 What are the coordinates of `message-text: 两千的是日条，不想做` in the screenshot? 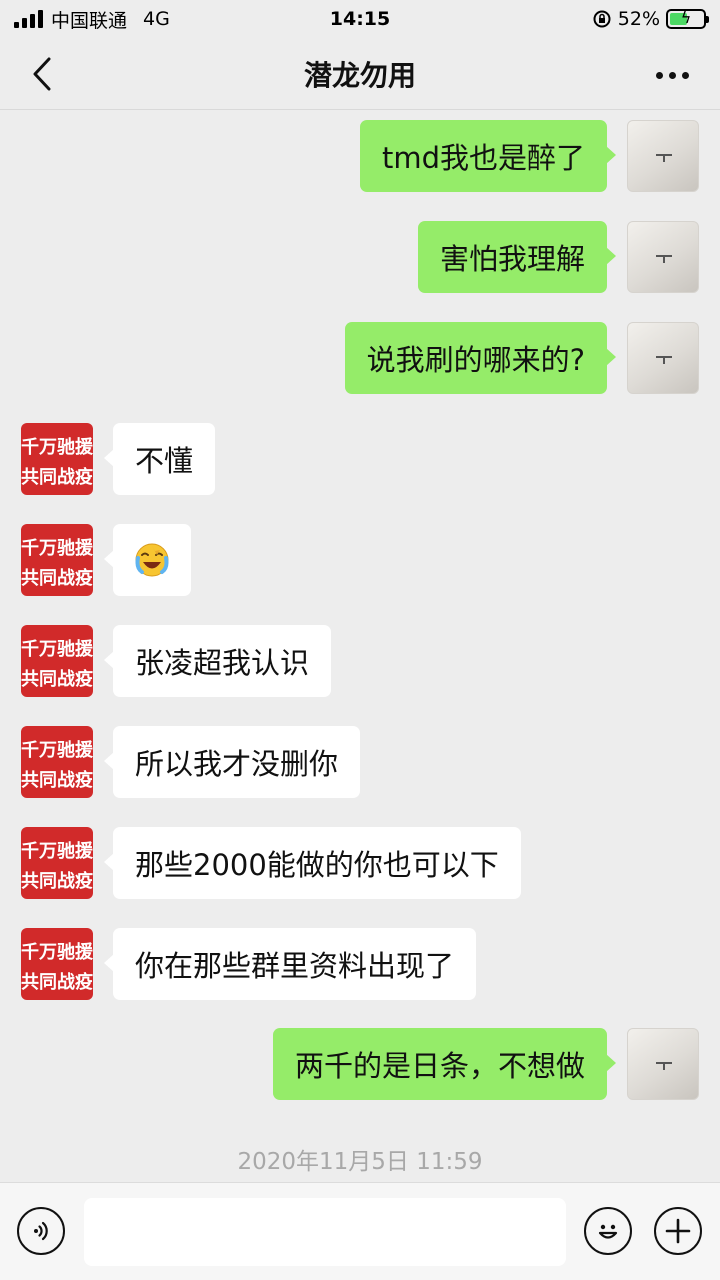 It's located at (439, 1066).